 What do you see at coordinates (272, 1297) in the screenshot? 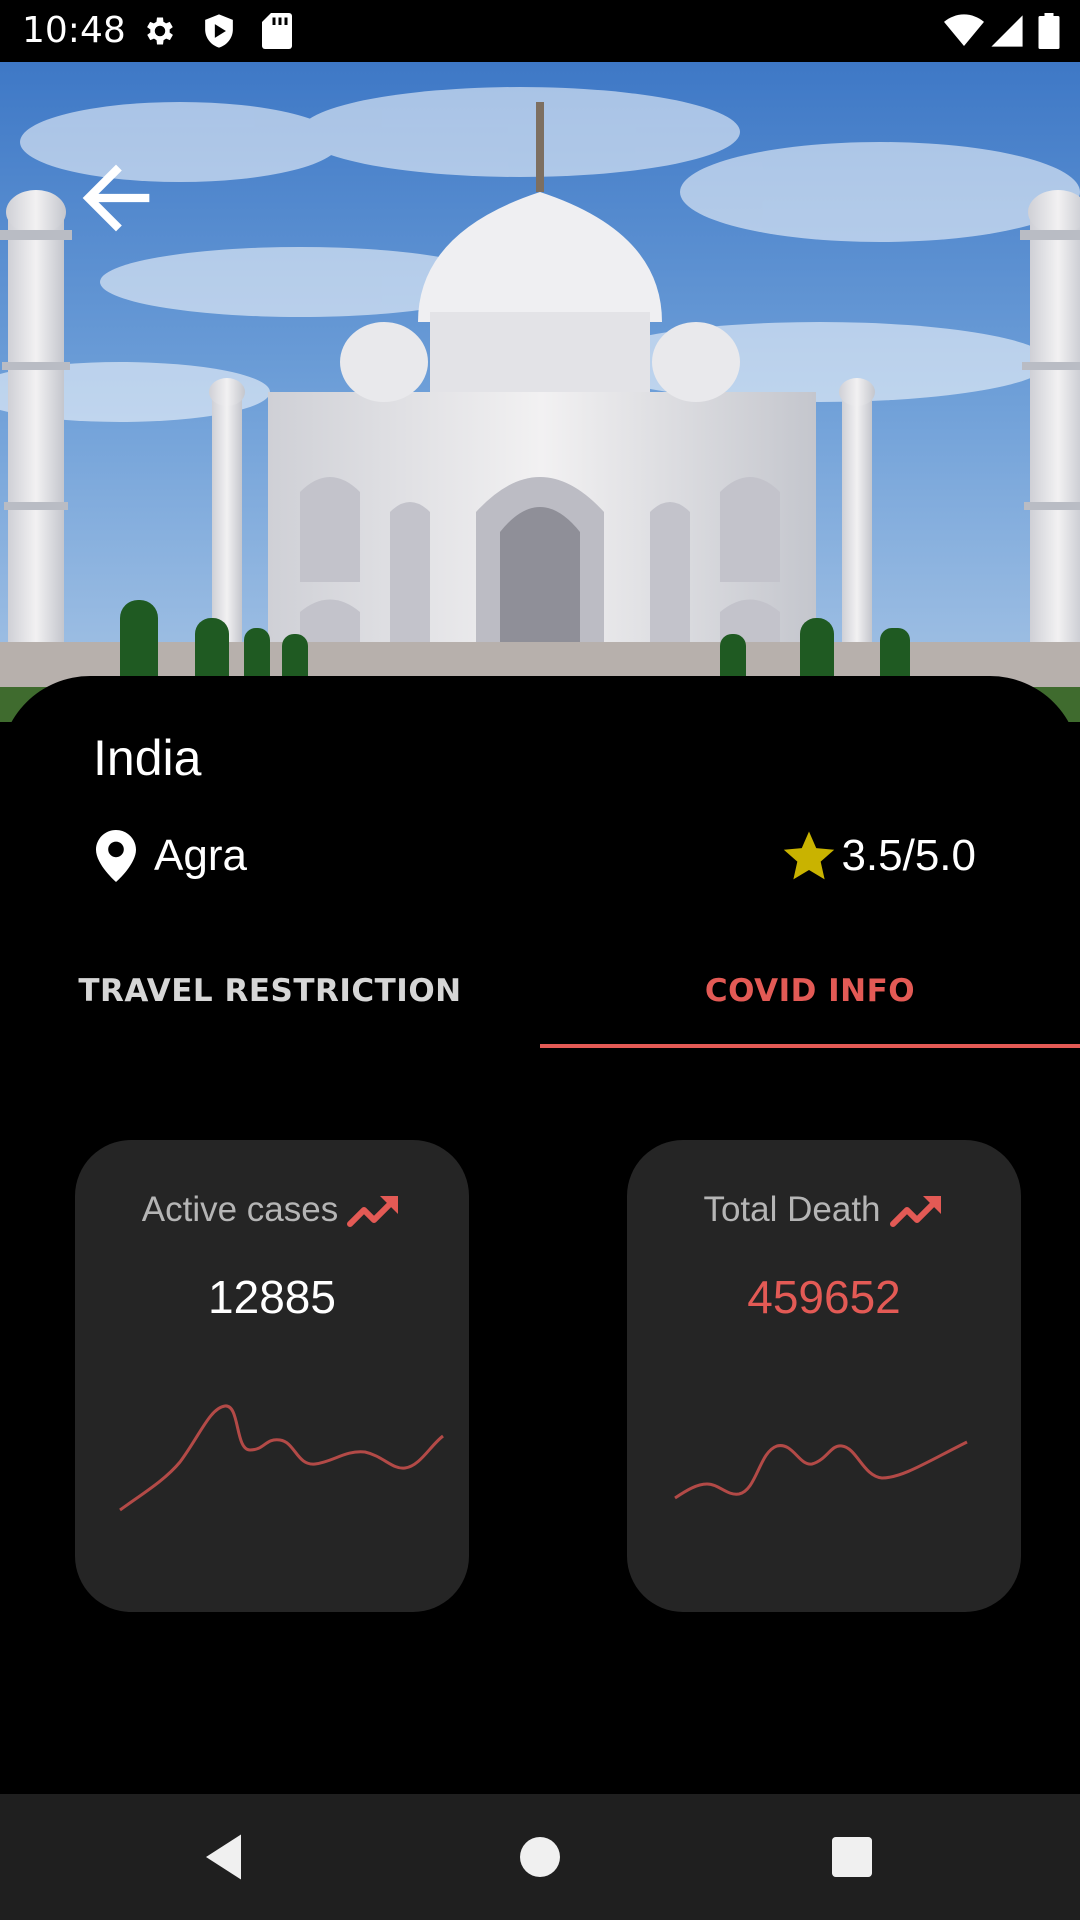
I see `active-cases-value: 12885` at bounding box center [272, 1297].